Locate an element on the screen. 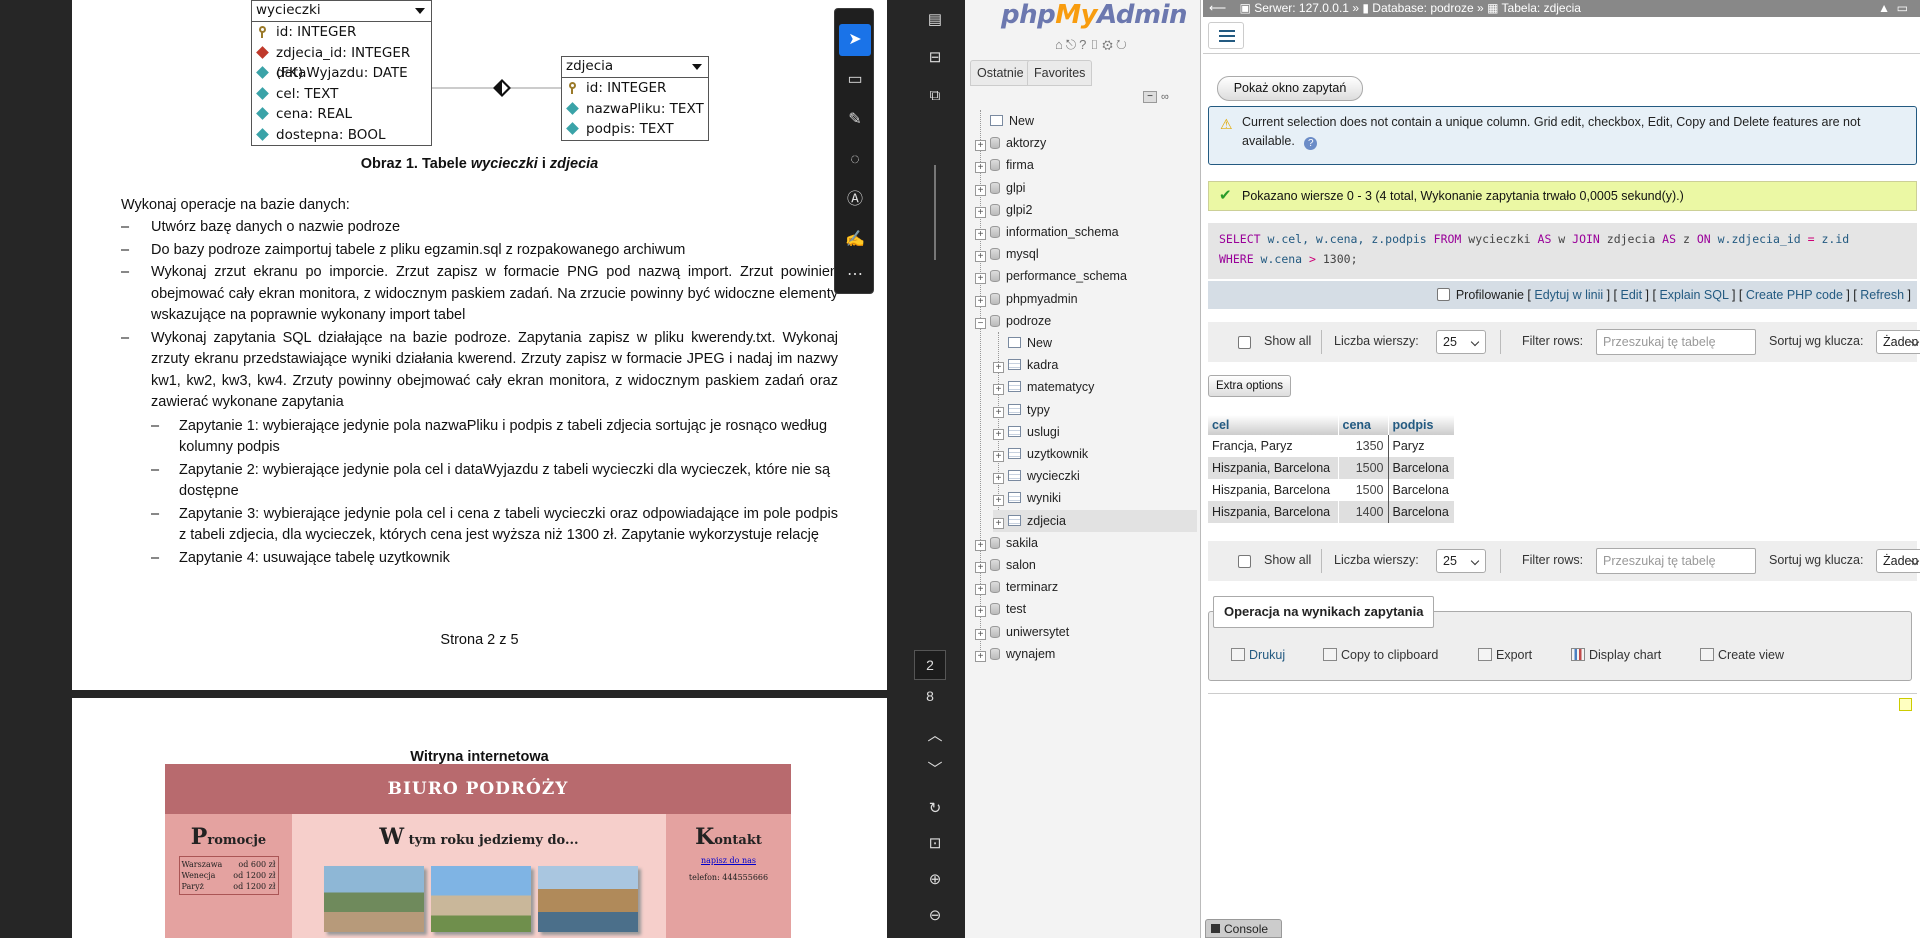 This screenshot has width=1920, height=938. settings-gear-icon: ⚙ is located at coordinates (1109, 44).